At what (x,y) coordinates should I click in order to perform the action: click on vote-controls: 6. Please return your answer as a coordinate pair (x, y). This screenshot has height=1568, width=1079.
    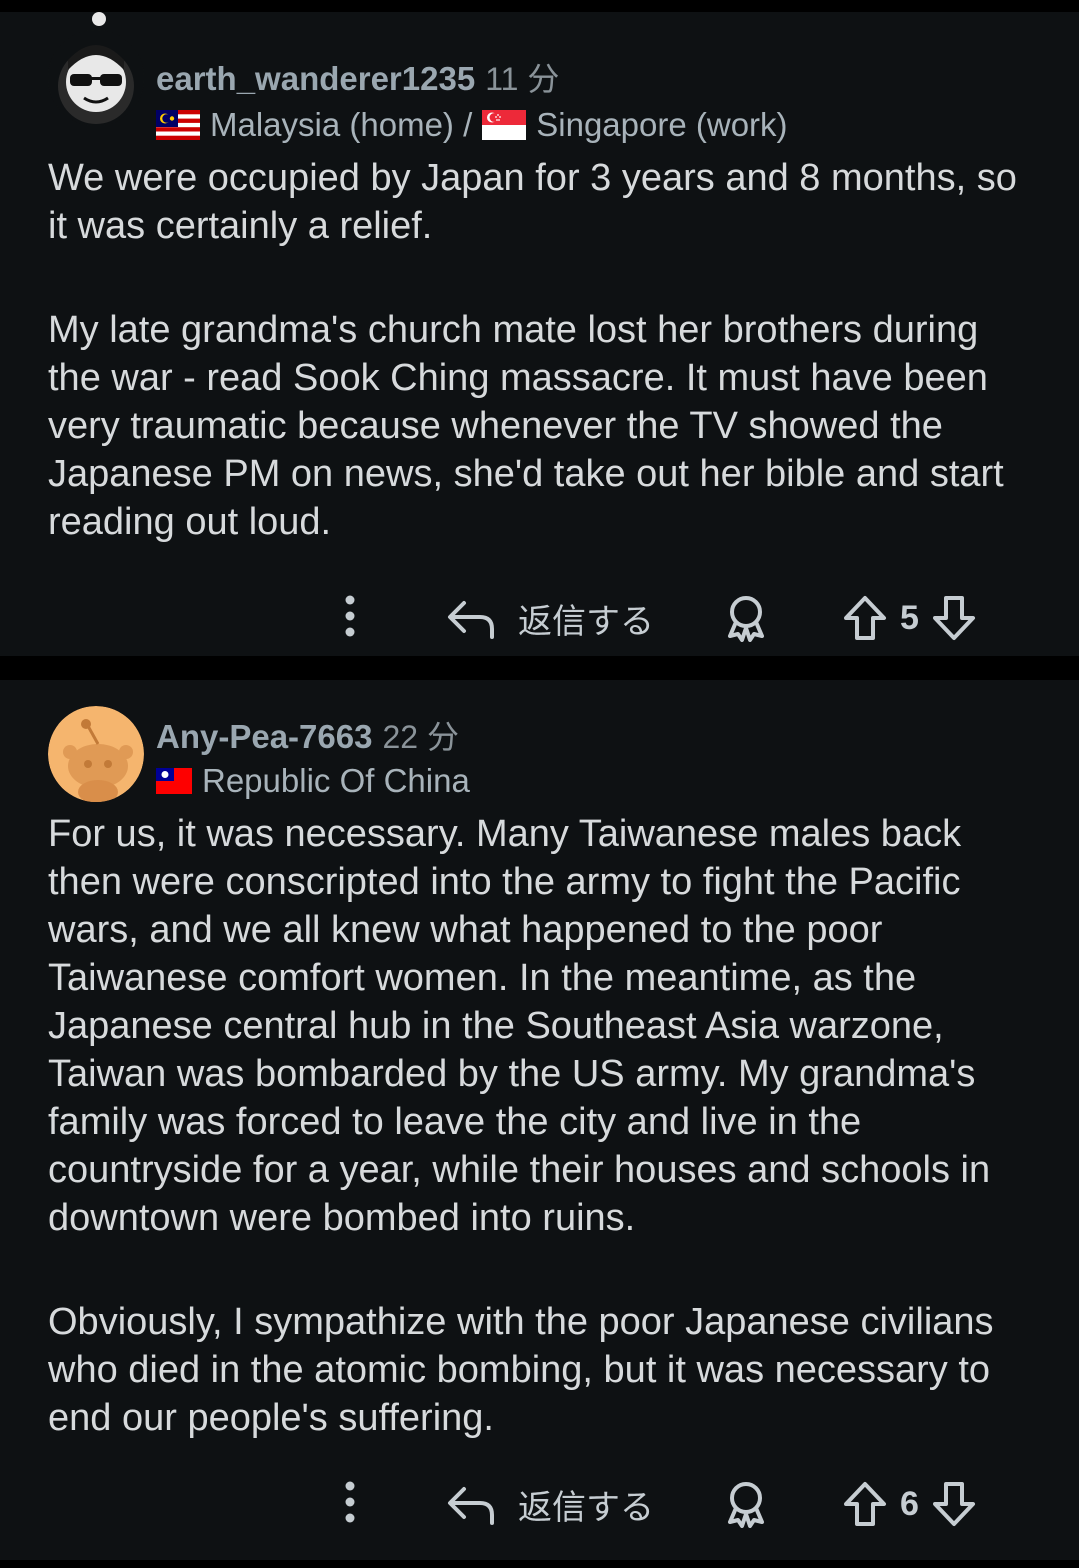
    Looking at the image, I should click on (909, 1504).